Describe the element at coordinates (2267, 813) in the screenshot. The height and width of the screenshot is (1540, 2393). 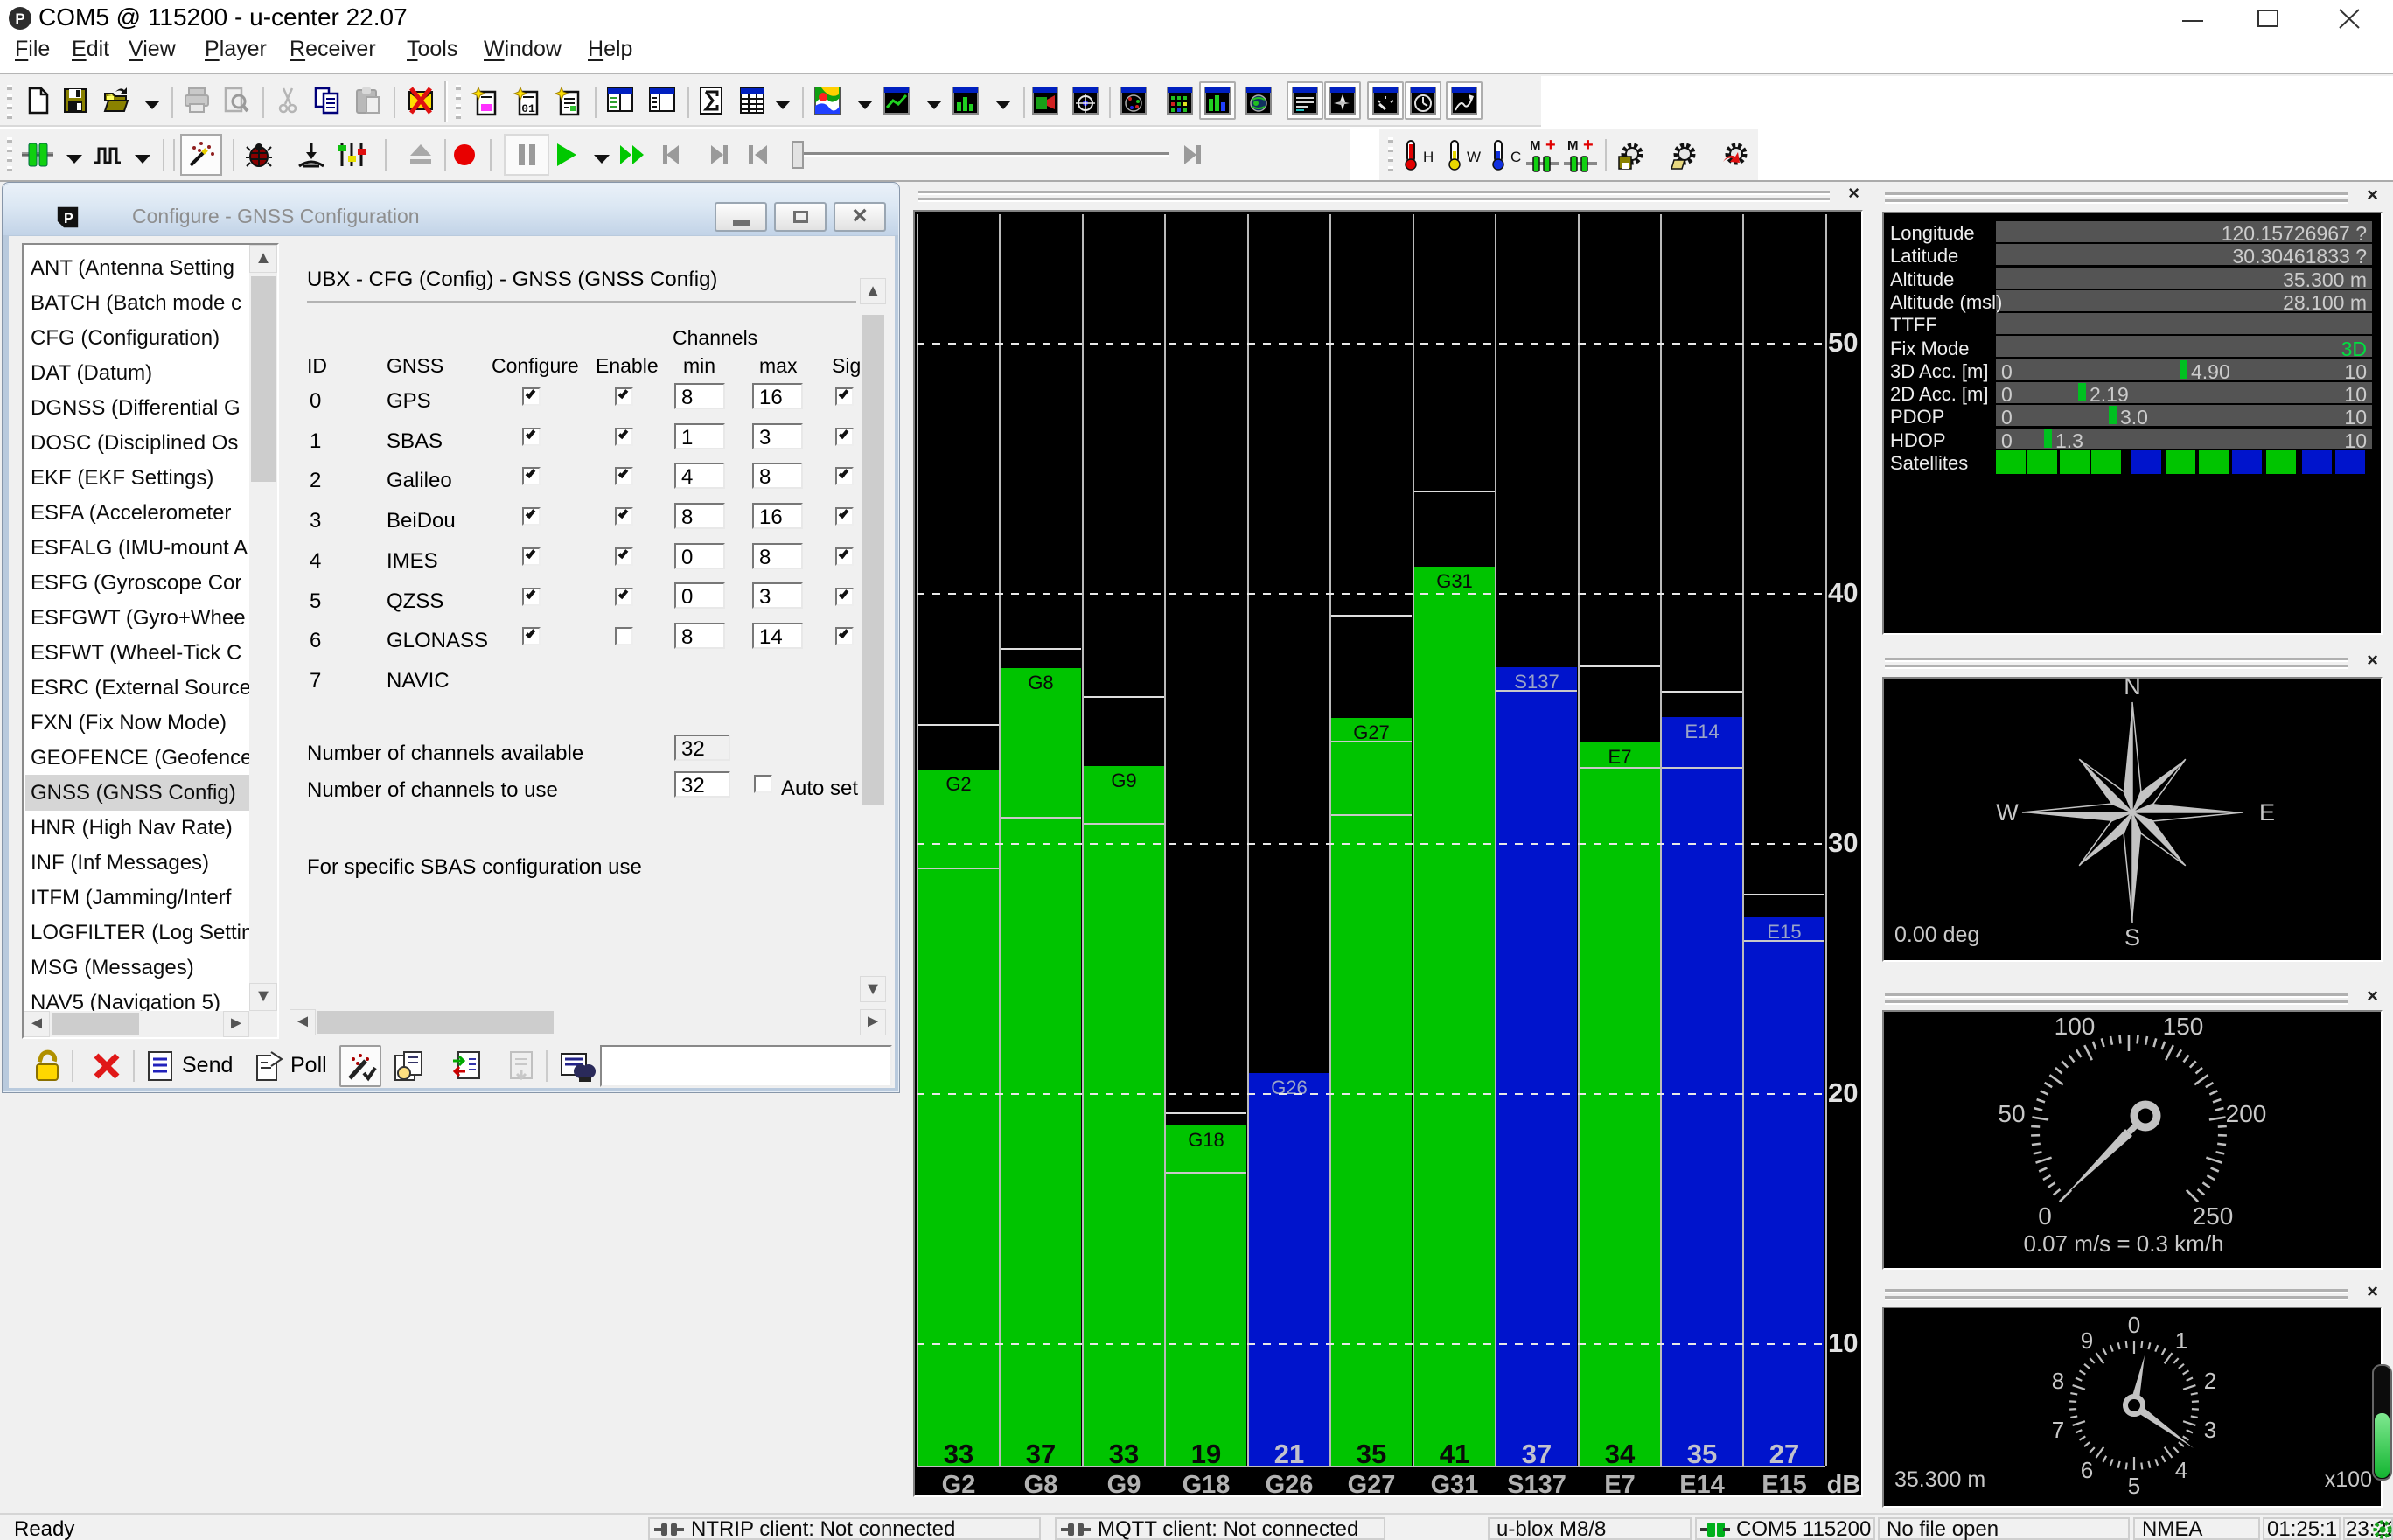
I see `svg-text: E` at that location.